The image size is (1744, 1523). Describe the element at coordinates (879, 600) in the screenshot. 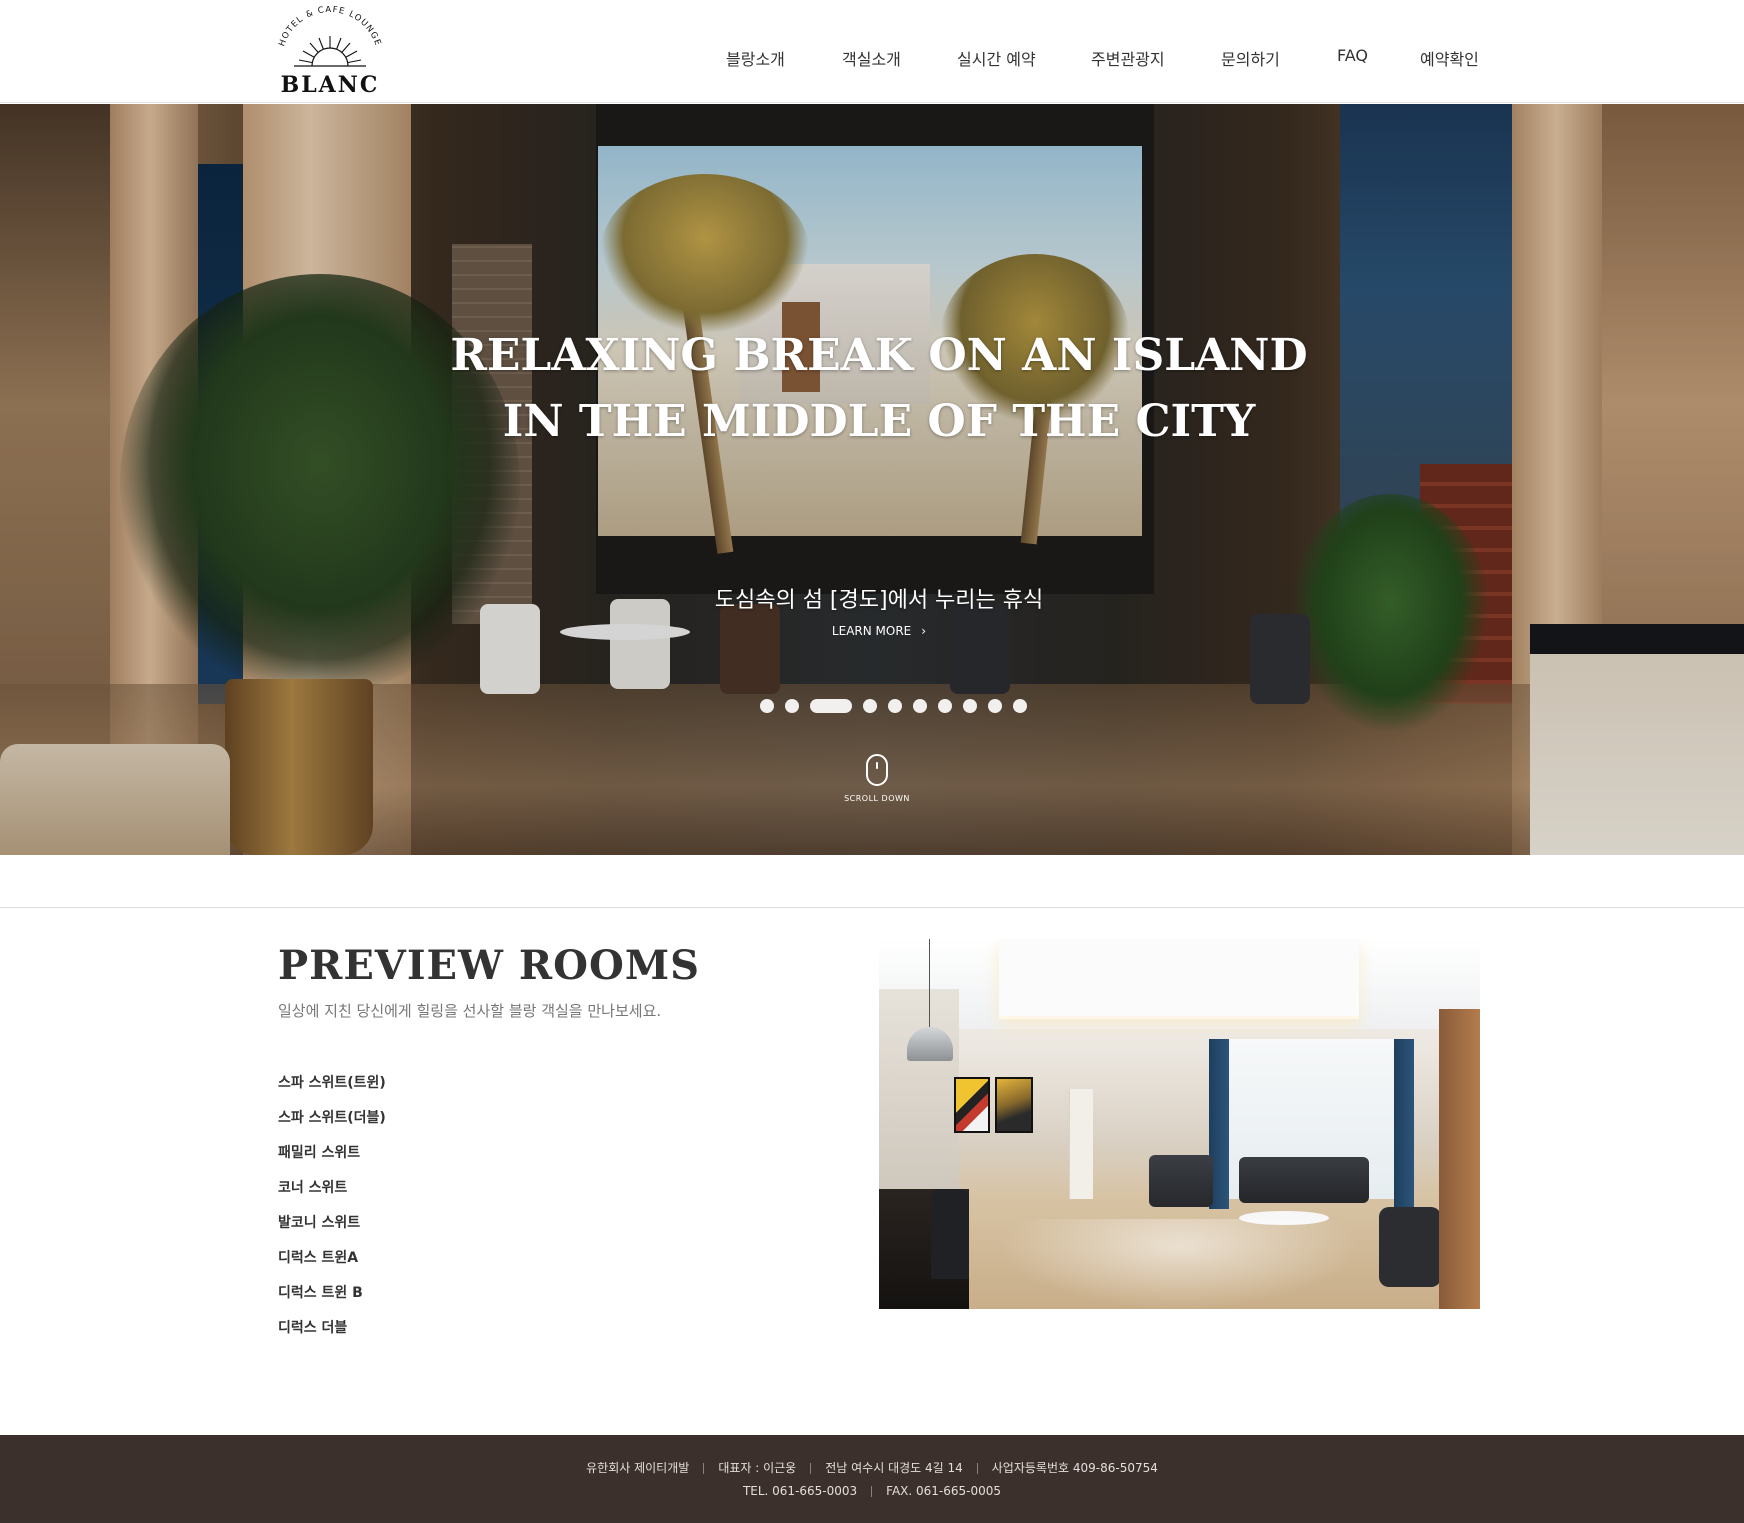

I see `hero-subtitle: 도심속의 섬 [경도]에서 누리는 휴식` at that location.